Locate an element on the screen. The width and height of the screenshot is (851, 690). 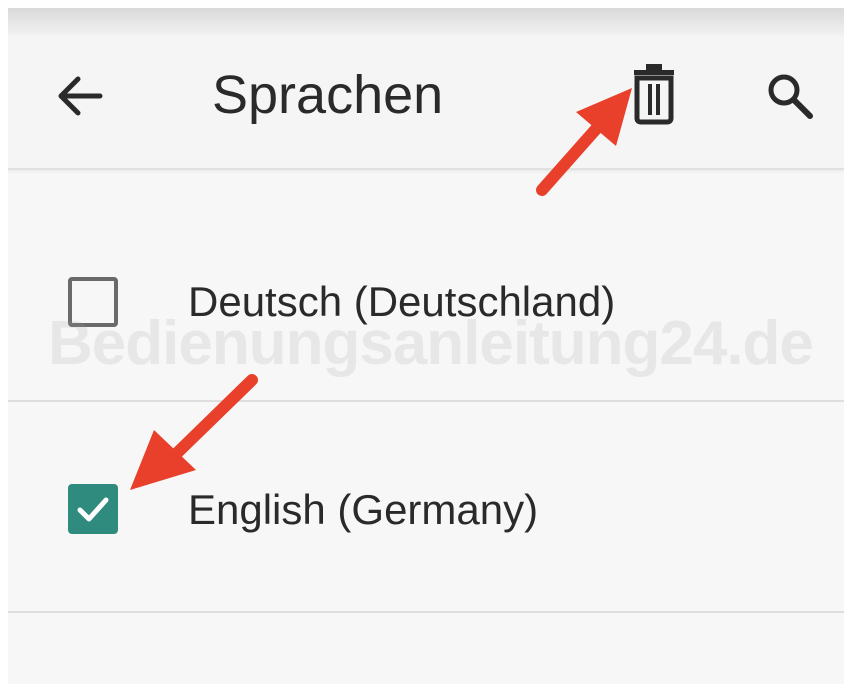
checkbox-checked is located at coordinates (93, 509).